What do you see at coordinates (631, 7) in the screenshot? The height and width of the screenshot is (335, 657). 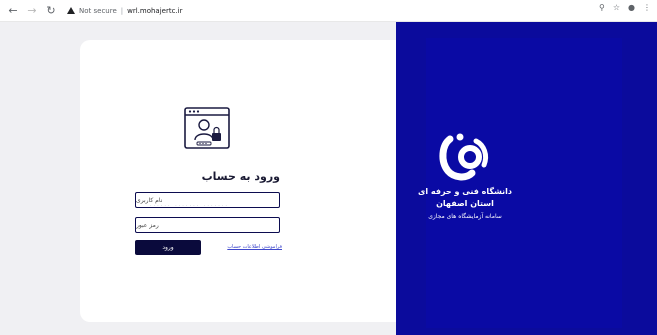 I see `profile-icon: ●` at bounding box center [631, 7].